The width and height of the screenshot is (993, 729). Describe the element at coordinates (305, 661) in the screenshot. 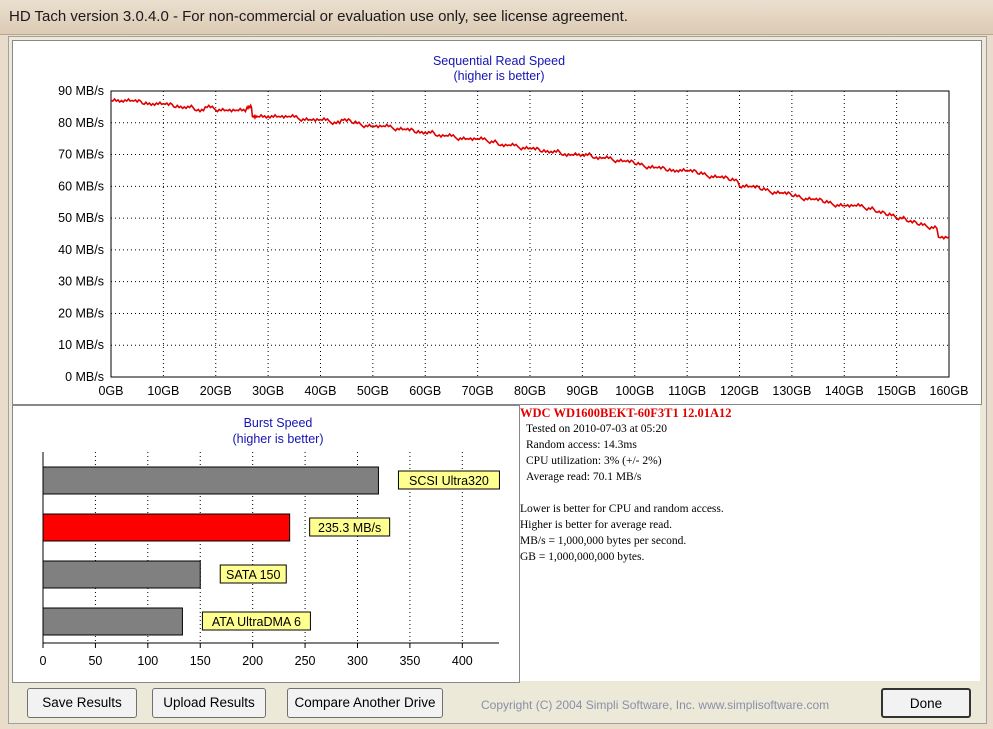

I see `burst-x-tick-label: 250` at that location.